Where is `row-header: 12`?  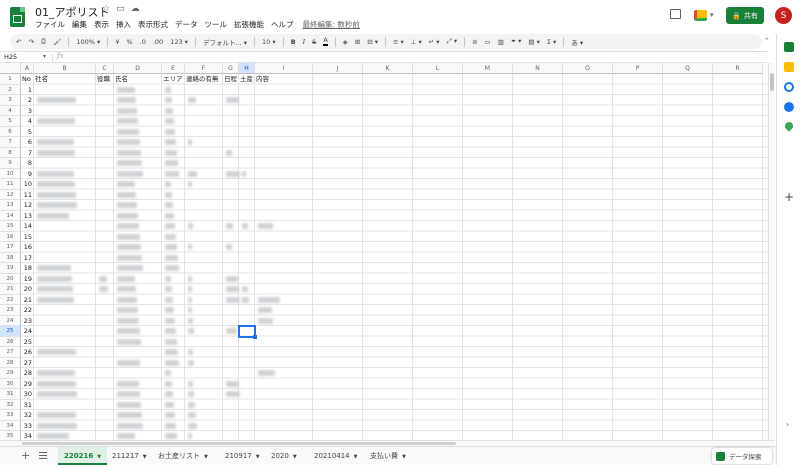 row-header: 12 is located at coordinates (10, 194).